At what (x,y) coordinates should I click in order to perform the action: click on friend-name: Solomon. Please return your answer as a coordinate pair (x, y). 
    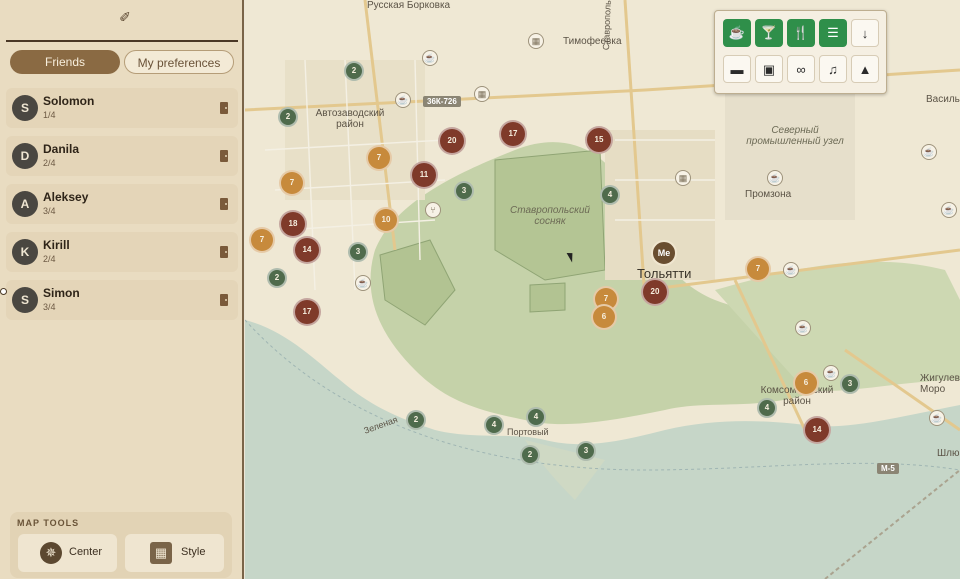
    Looking at the image, I should click on (69, 101).